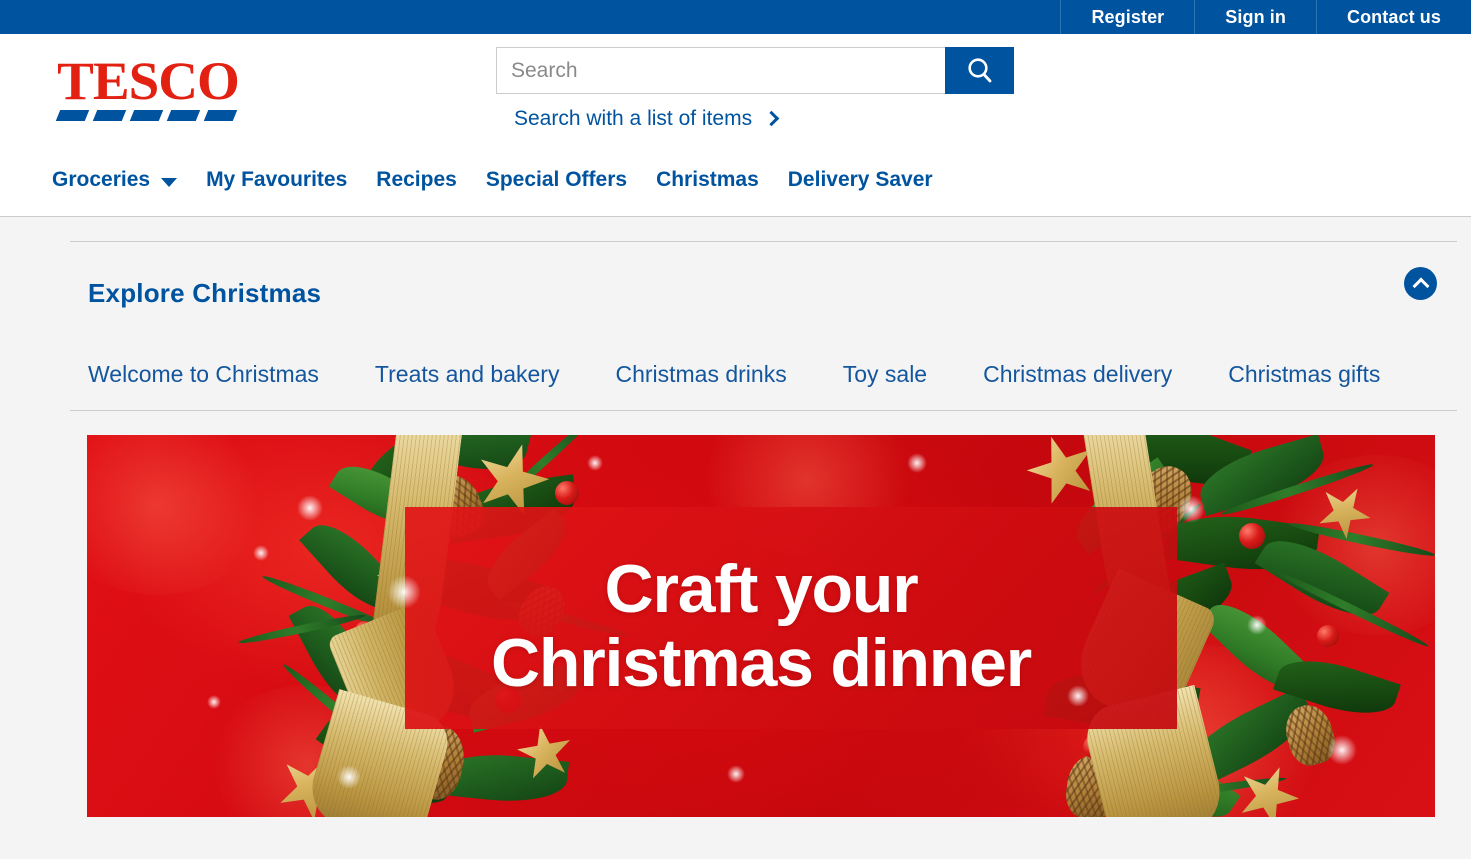 This screenshot has height=859, width=1471. I want to click on nav-item-recipes: Recipes, so click(416, 180).